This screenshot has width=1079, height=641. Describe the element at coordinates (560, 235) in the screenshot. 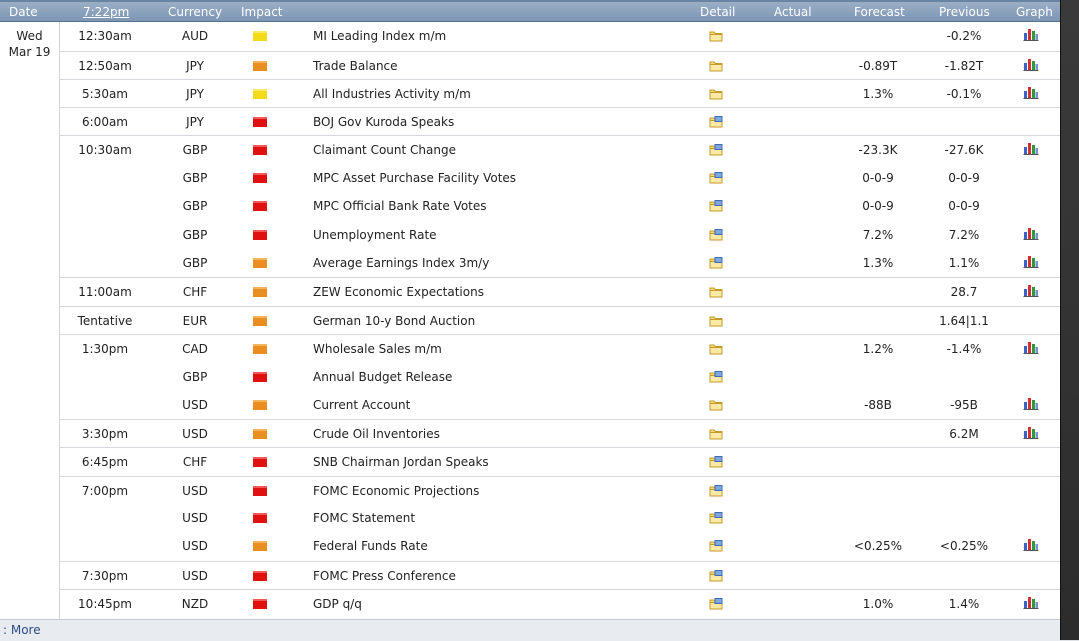

I see `event-row: GBP Unemployment Rate 7.2% 7.2%` at that location.